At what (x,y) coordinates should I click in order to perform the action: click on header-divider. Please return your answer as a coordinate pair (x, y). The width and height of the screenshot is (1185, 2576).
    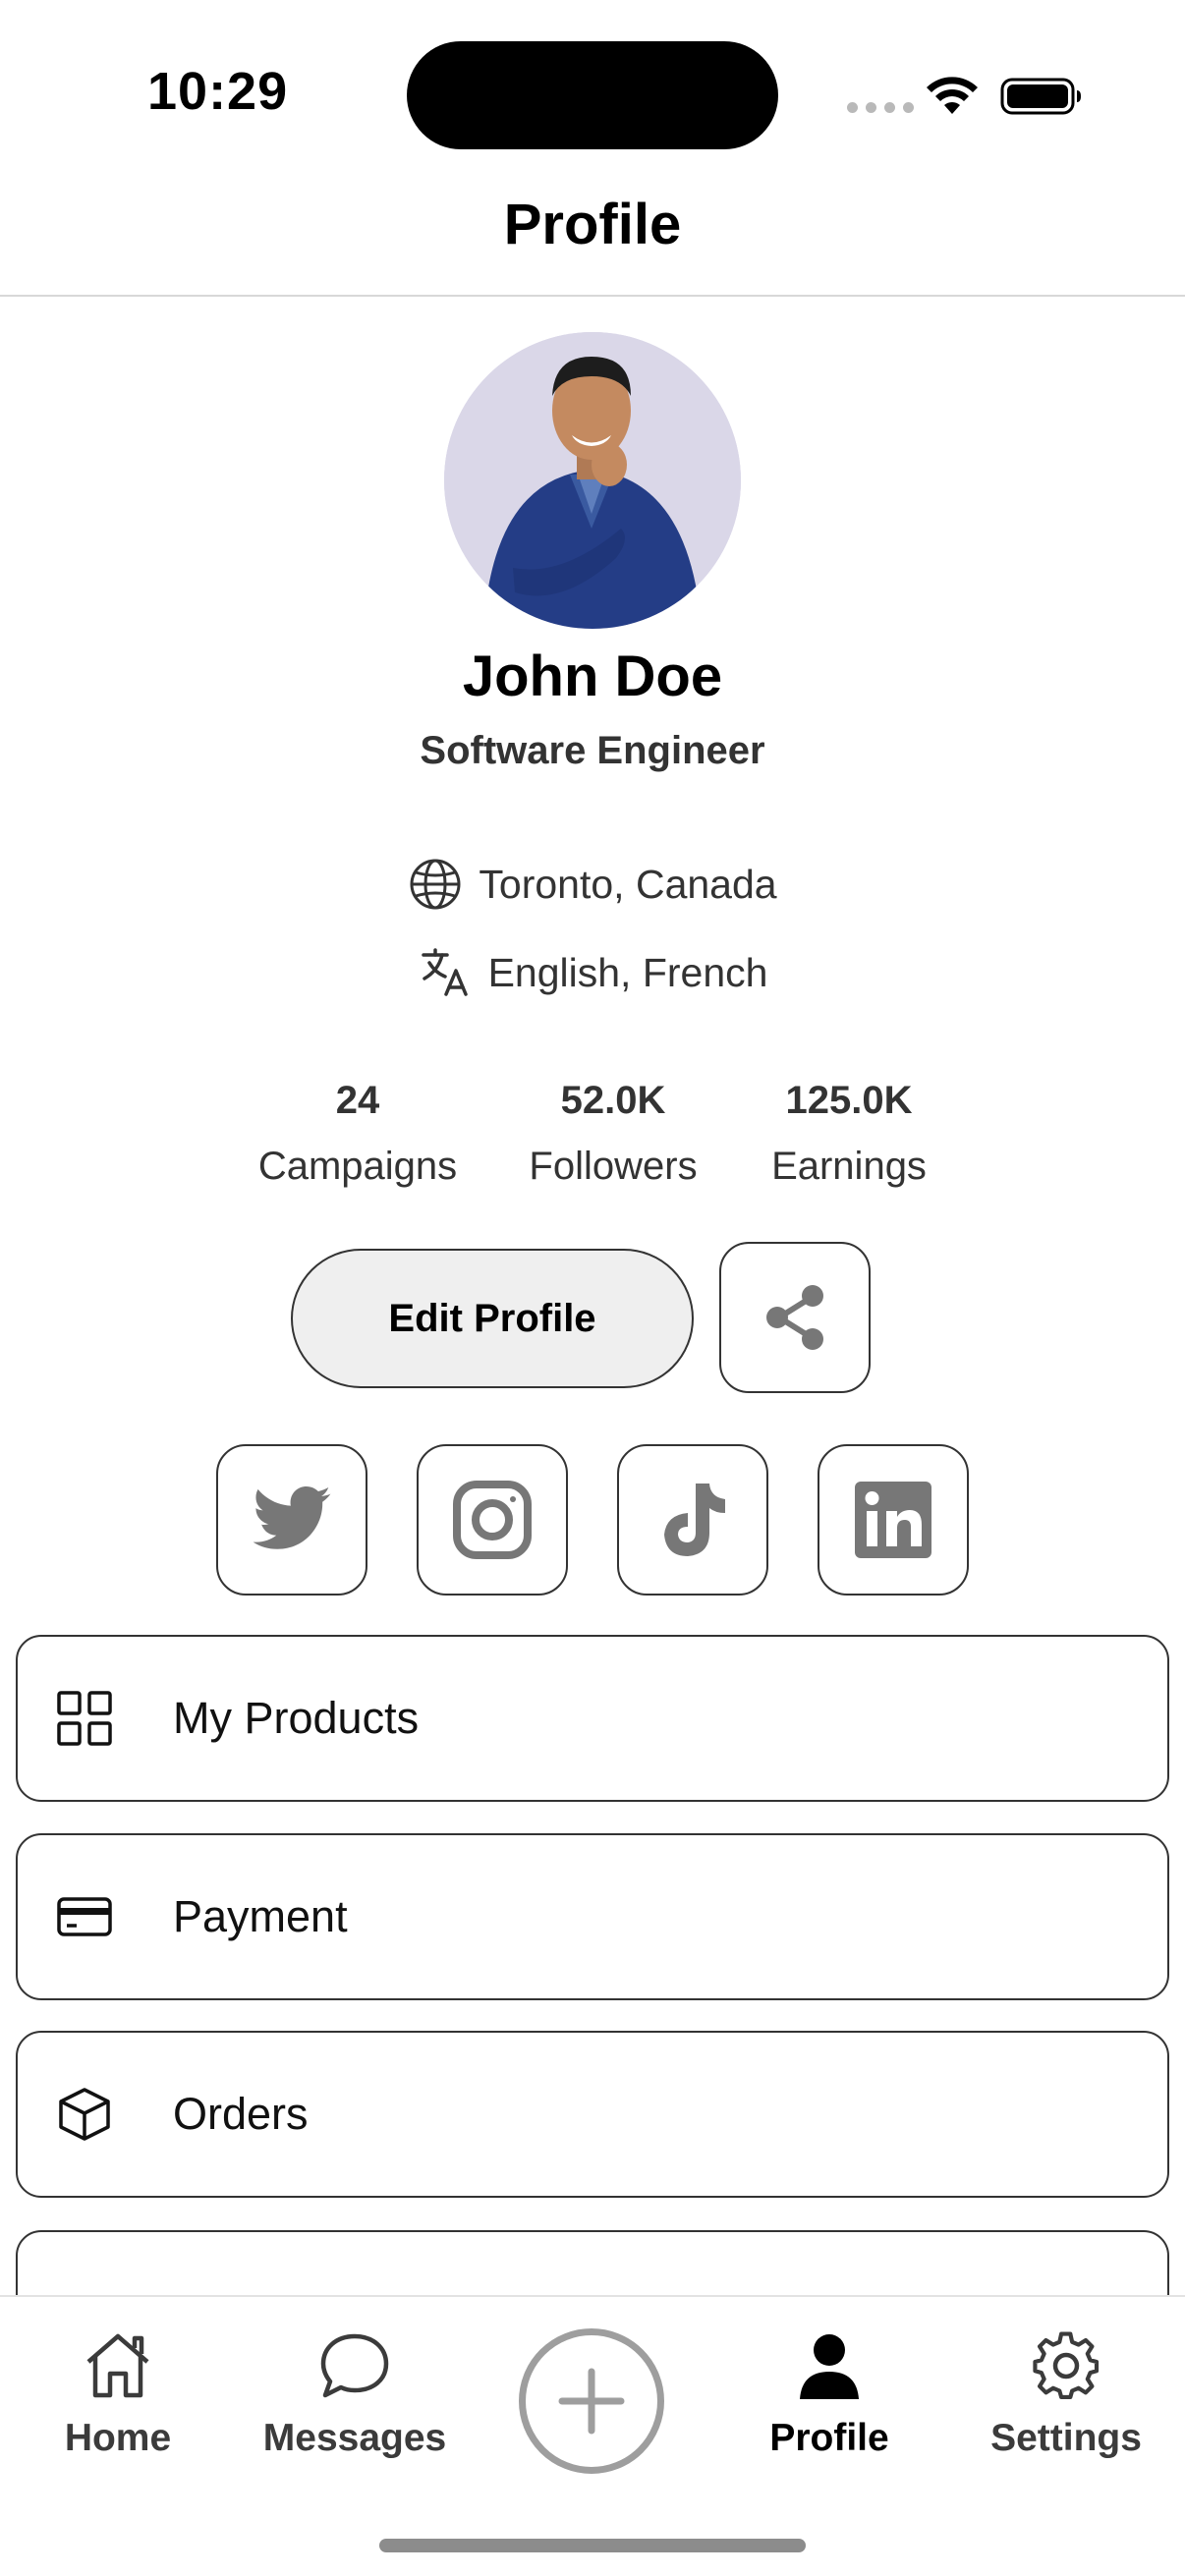
    Looking at the image, I should click on (592, 296).